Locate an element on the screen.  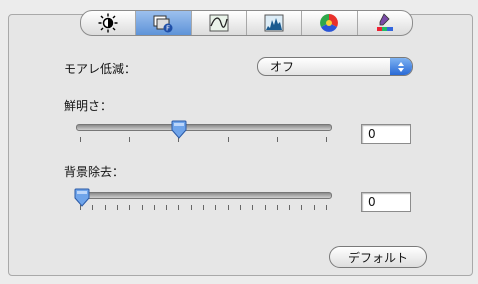
tab-curve is located at coordinates (219, 23).